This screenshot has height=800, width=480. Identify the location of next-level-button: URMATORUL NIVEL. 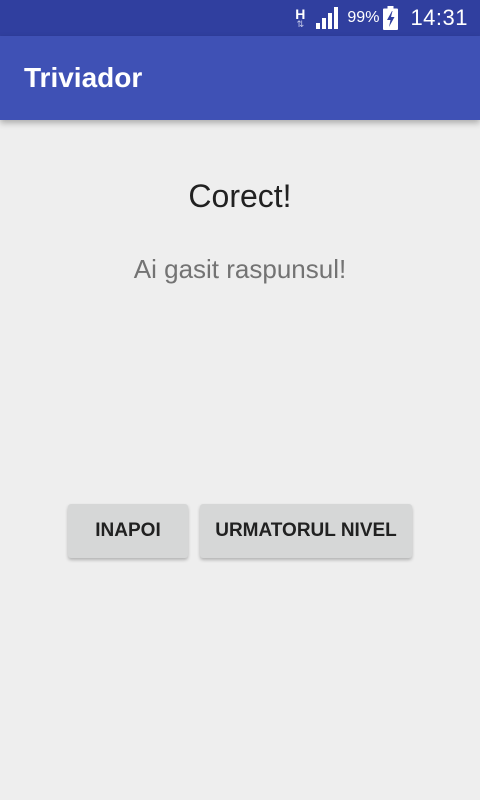
(306, 531).